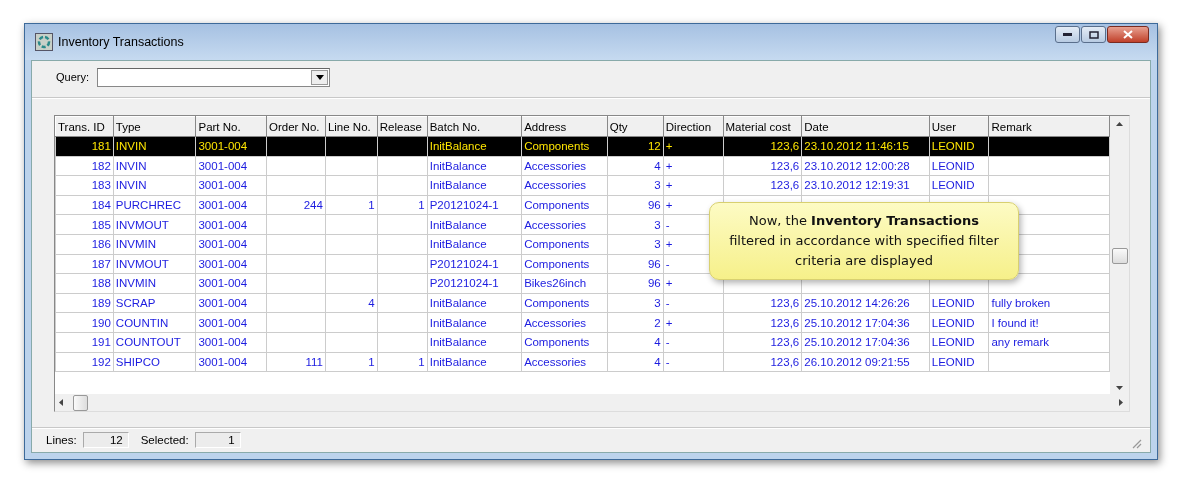 The height and width of the screenshot is (484, 1181). I want to click on column-header: Trans. ID, so click(84, 126).